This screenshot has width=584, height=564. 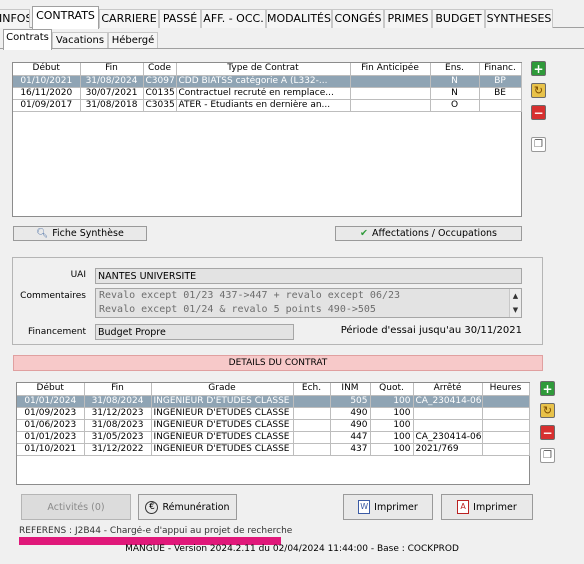 I want to click on tab-modalites: MODALITÉS, so click(x=299, y=18).